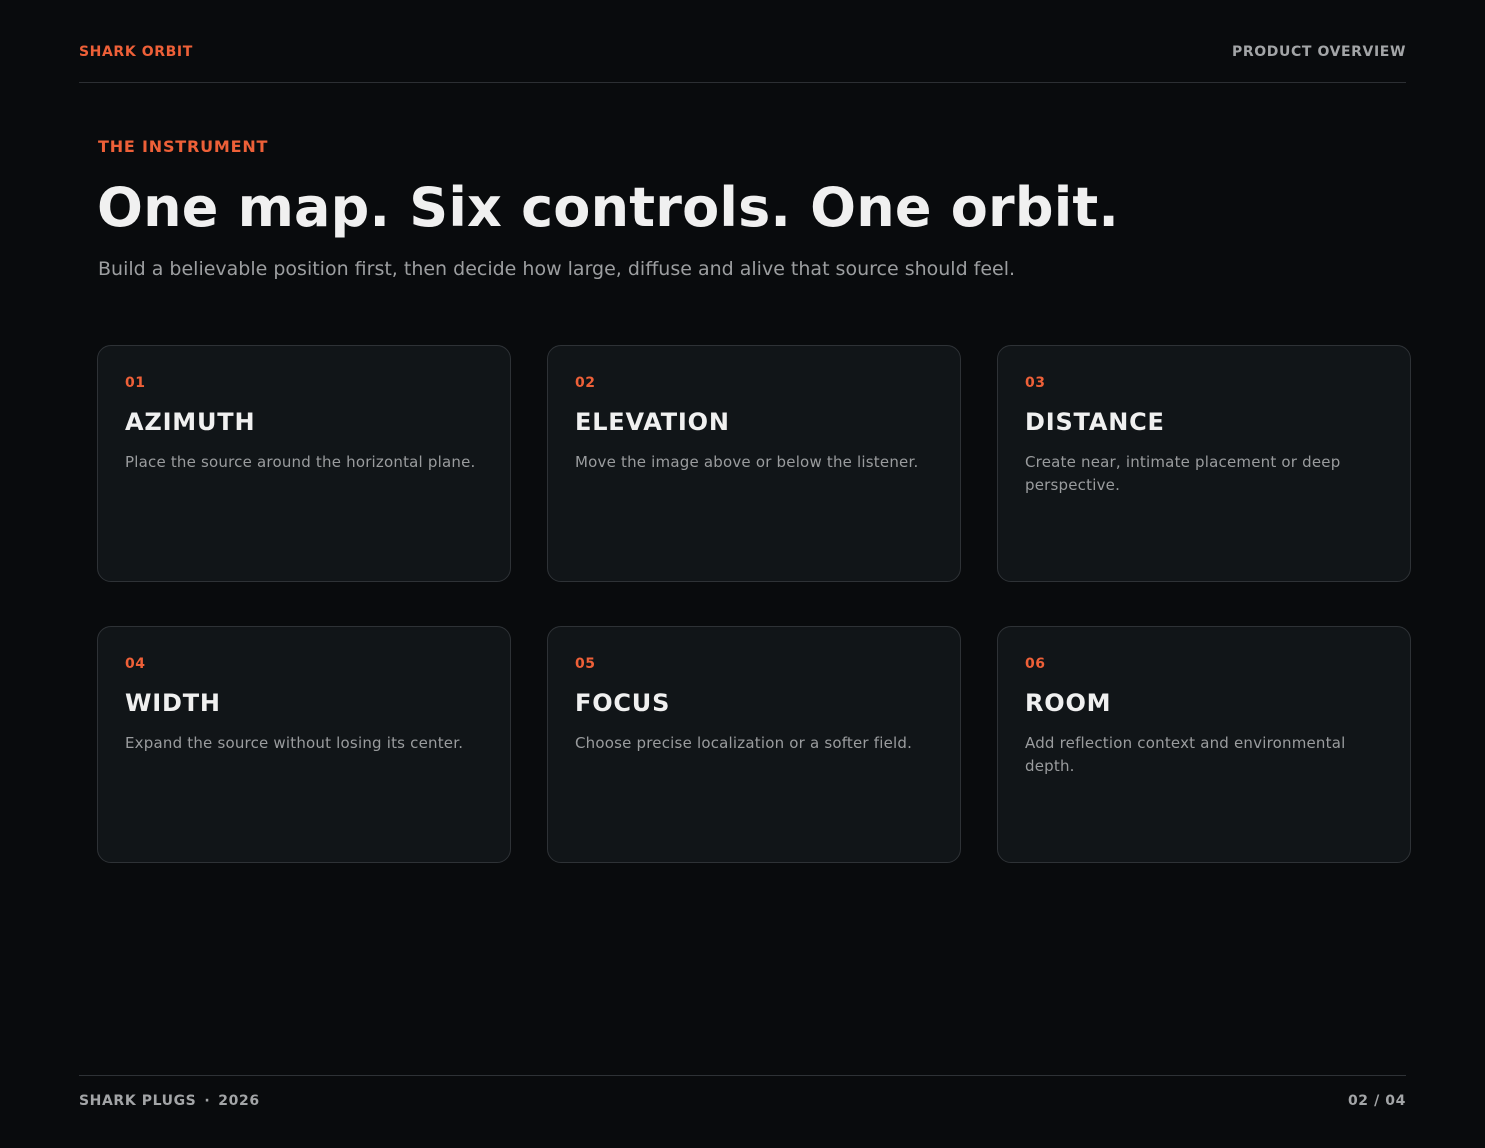  What do you see at coordinates (138, 1101) in the screenshot?
I see `company-name: SHARK PLUGS` at bounding box center [138, 1101].